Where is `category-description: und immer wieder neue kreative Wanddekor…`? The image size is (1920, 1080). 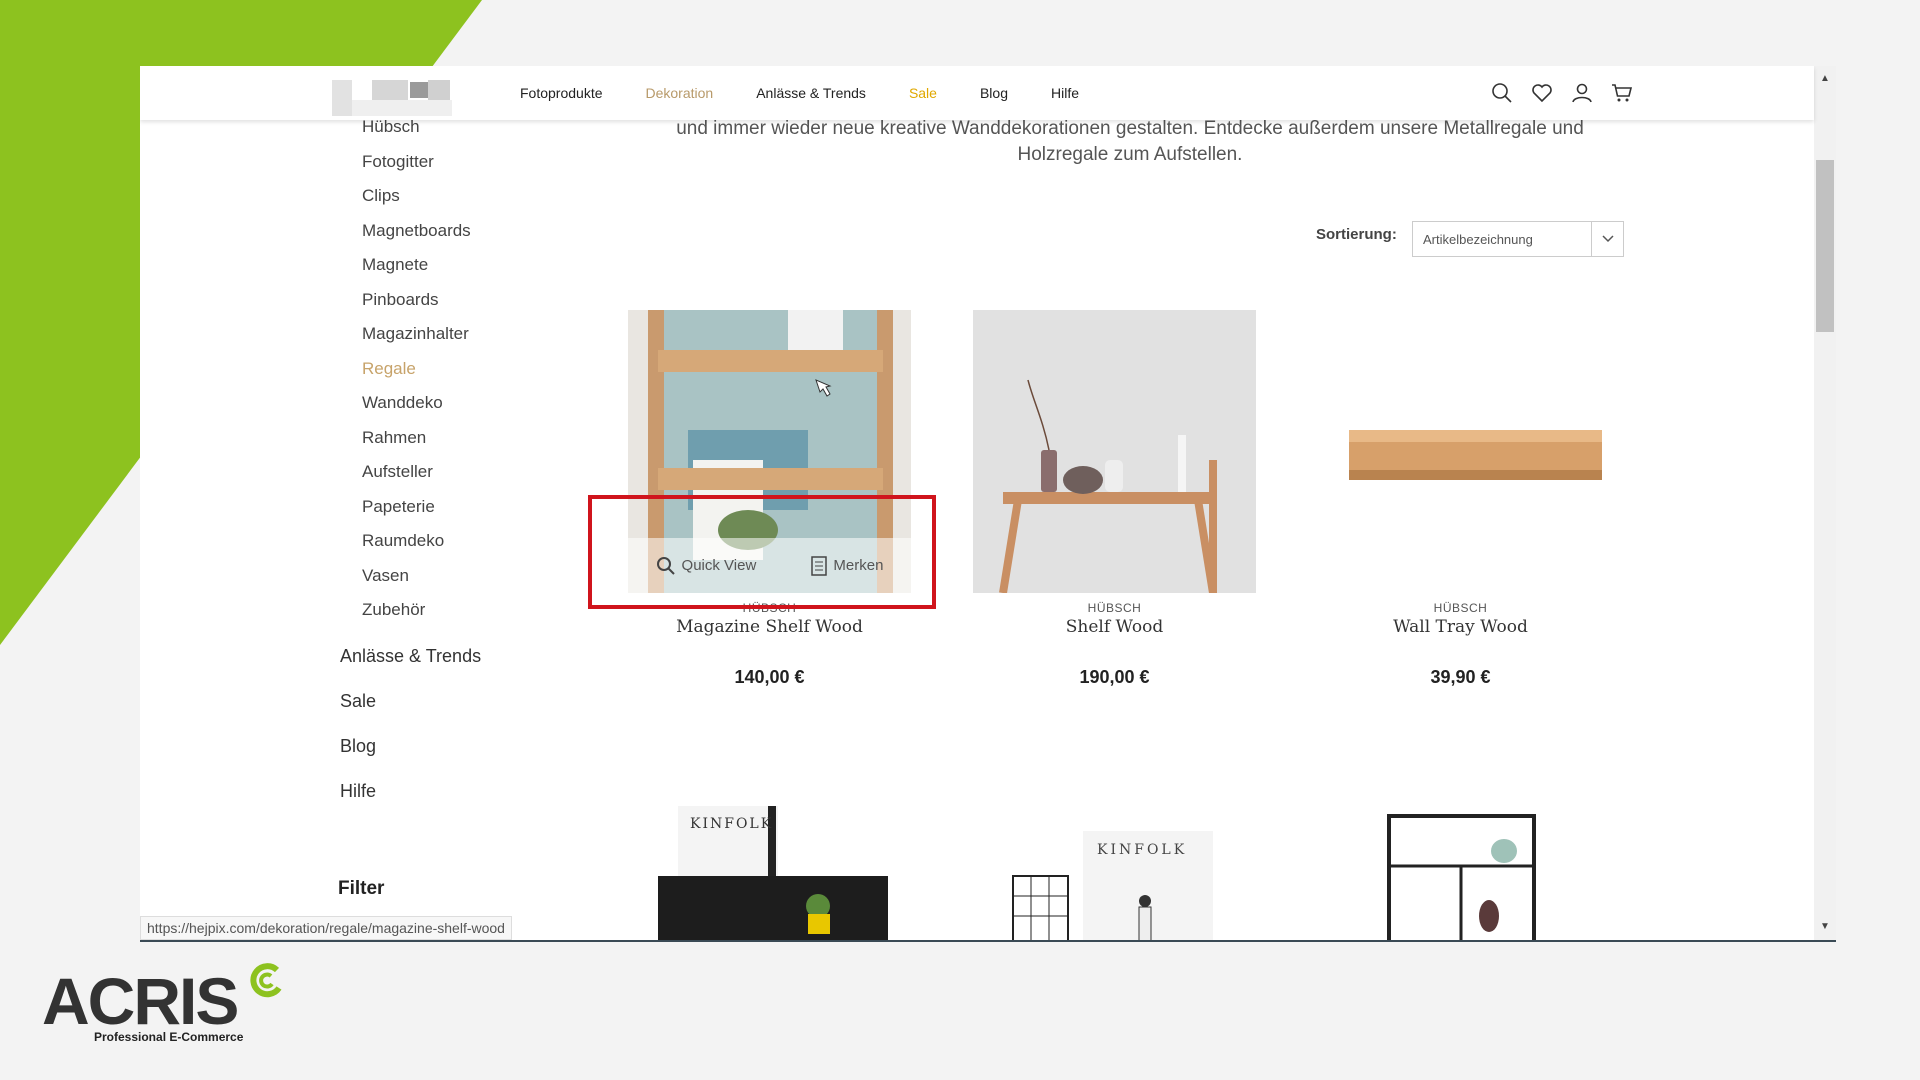
category-description: und immer wieder neue kreative Wanddekor… is located at coordinates (1130, 141).